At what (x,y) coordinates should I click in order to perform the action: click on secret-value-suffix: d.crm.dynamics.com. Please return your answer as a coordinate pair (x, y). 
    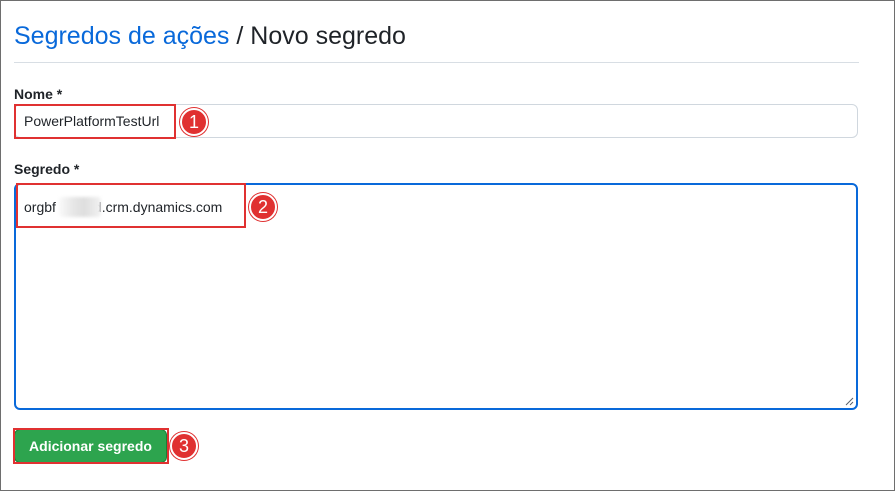
    Looking at the image, I should click on (158, 207).